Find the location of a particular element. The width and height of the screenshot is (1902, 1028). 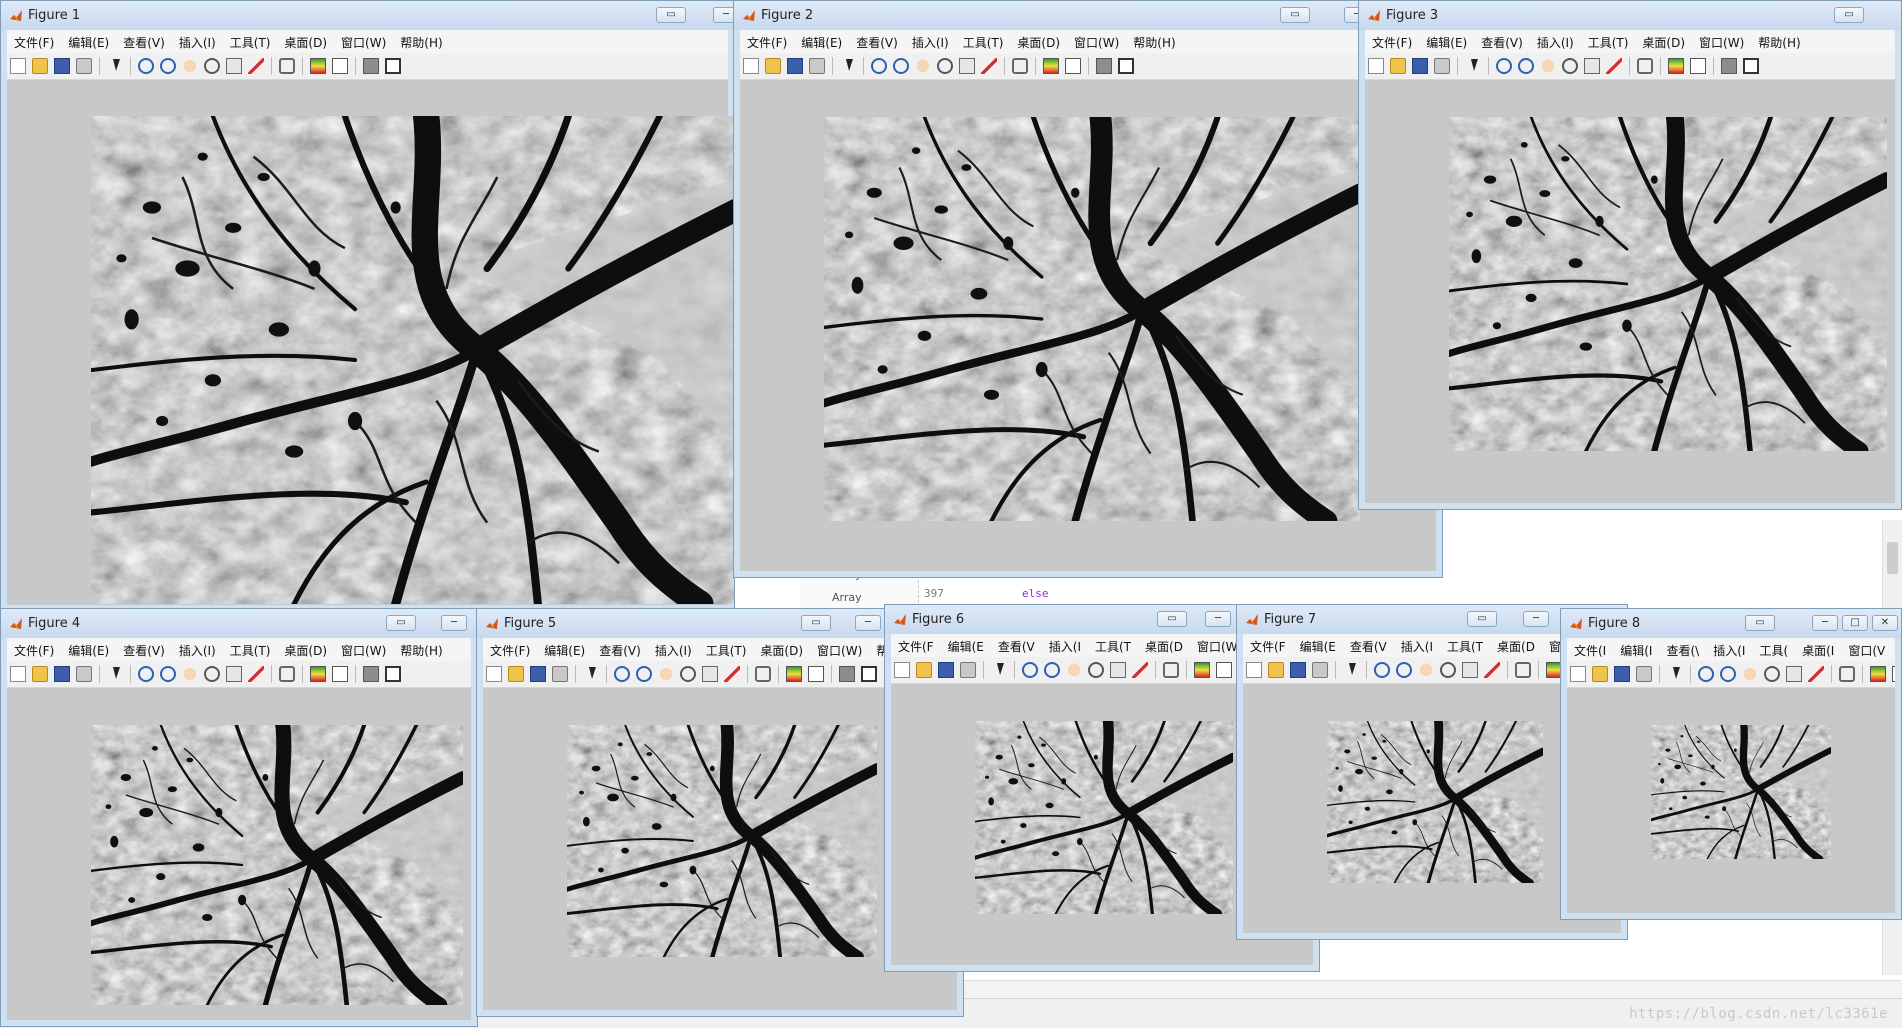

menu-item: 工具(T is located at coordinates (1113, 645).